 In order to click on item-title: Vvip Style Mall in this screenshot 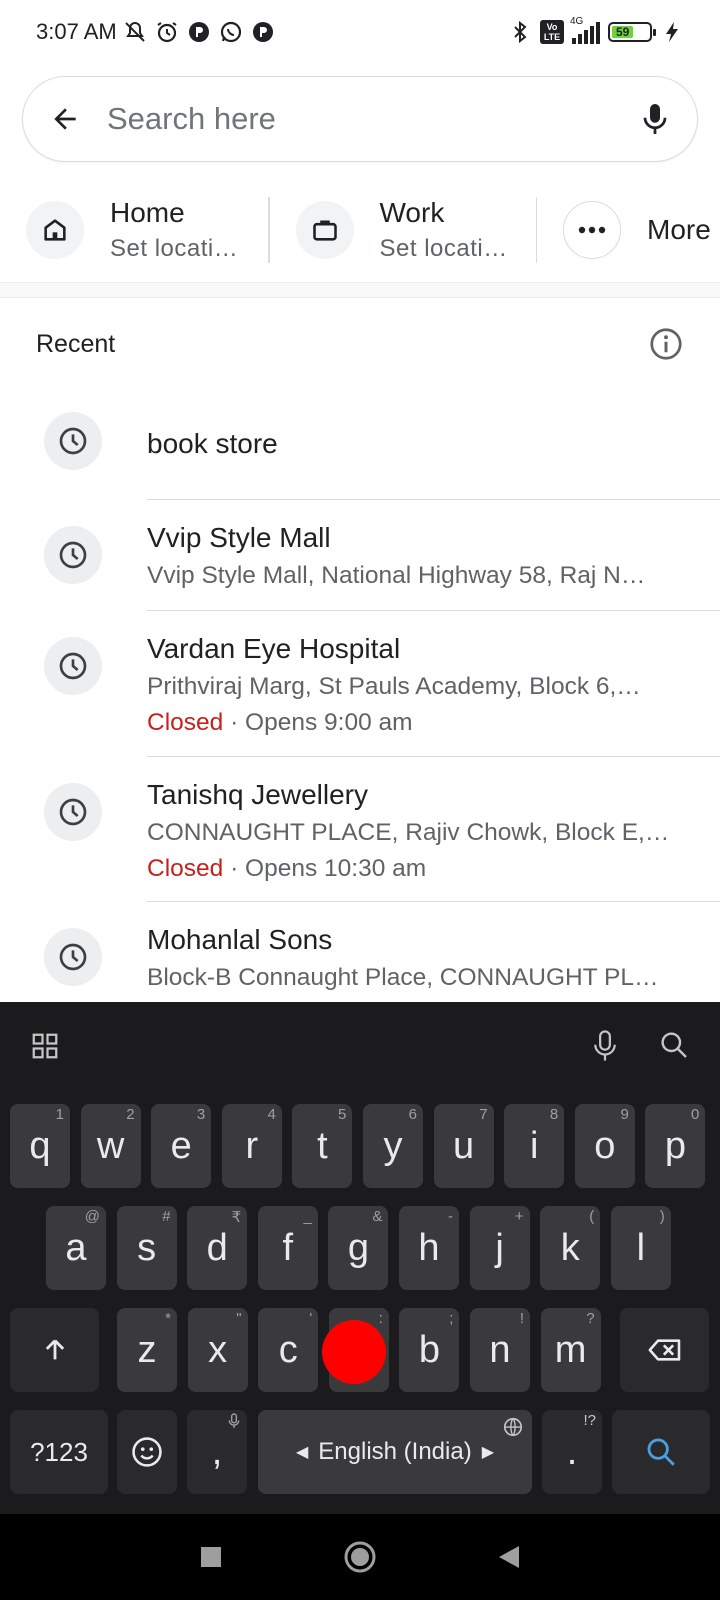, I will do `click(239, 537)`.